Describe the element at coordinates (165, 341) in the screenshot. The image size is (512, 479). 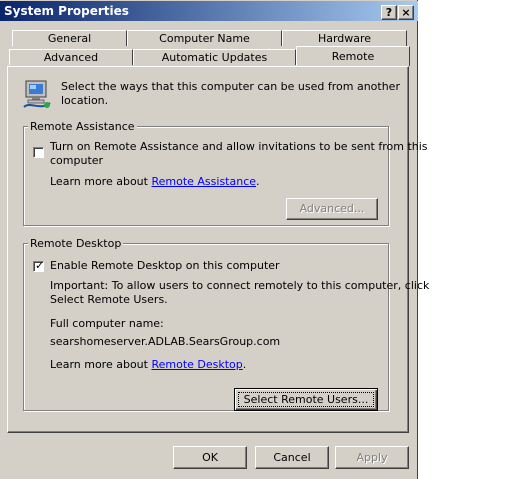
I see `full-computer-name-value: searshomeserver.ADLAB.SearsGroup.com` at that location.